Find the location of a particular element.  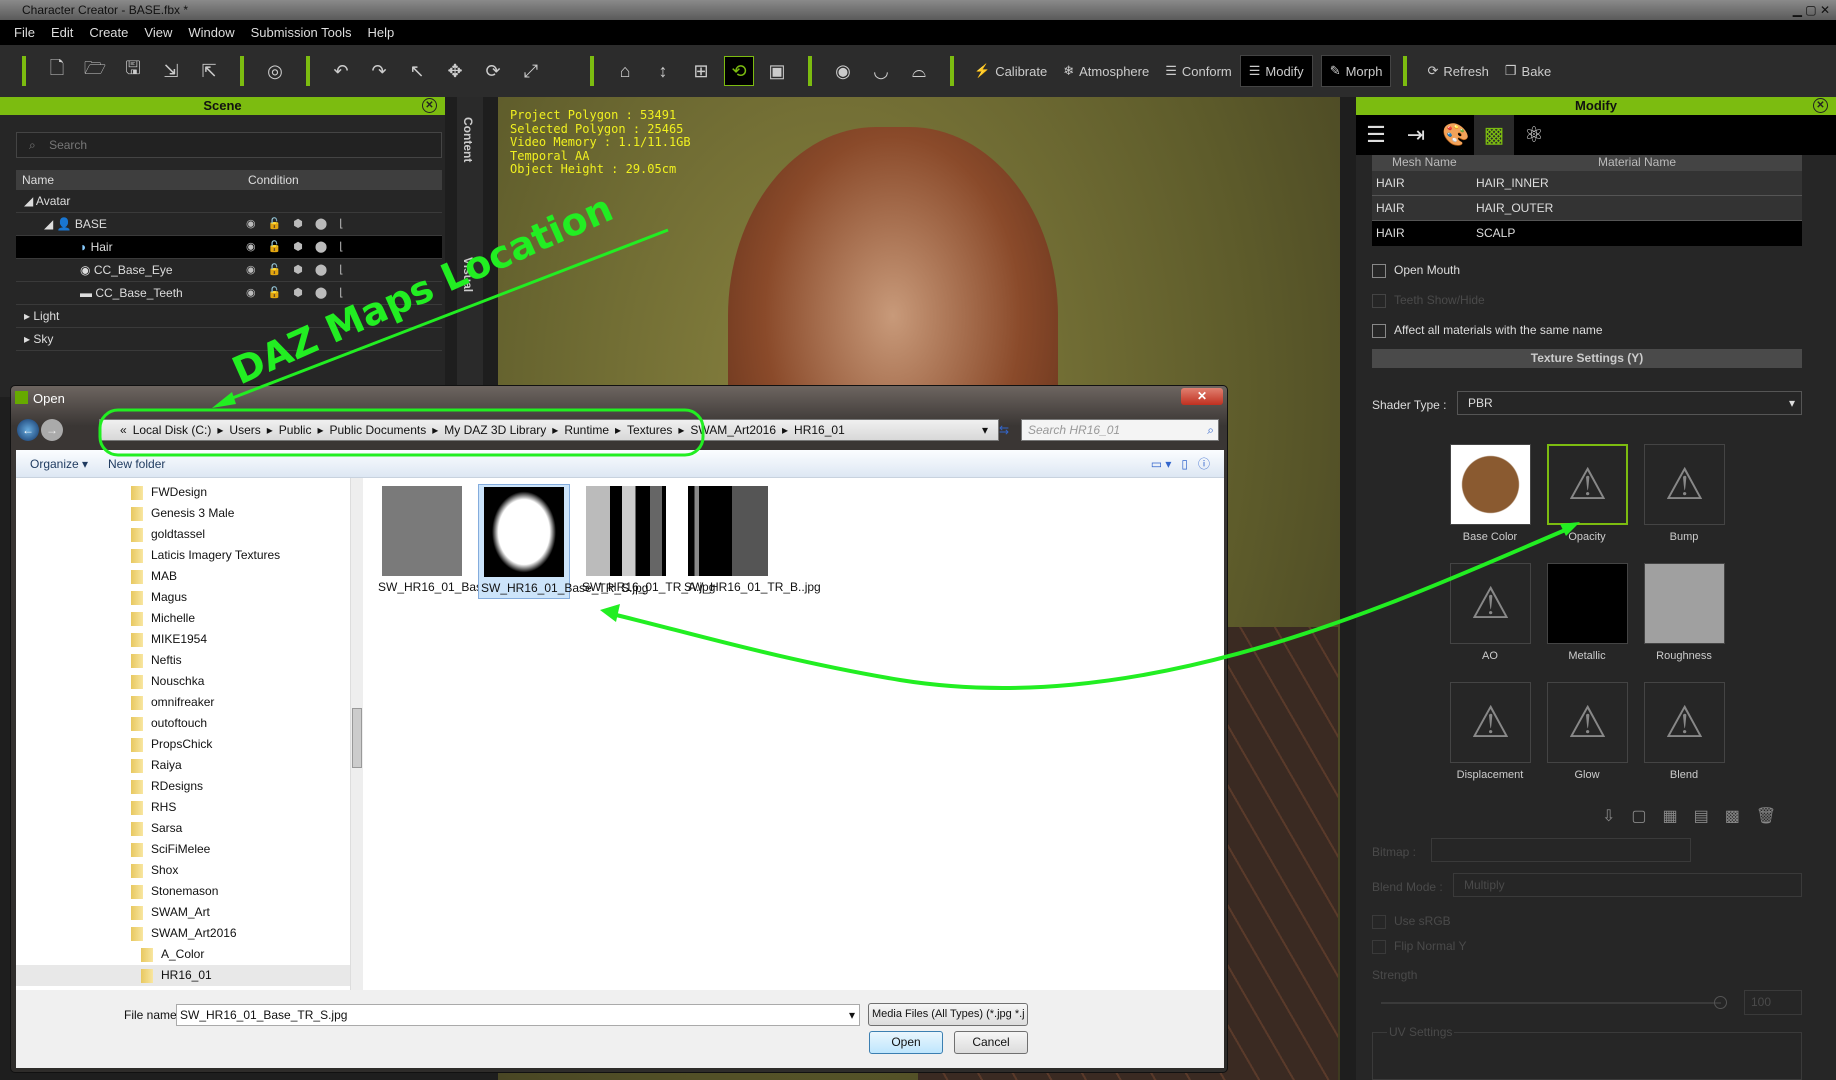

refresh-icon: ⇆ is located at coordinates (1008, 430).